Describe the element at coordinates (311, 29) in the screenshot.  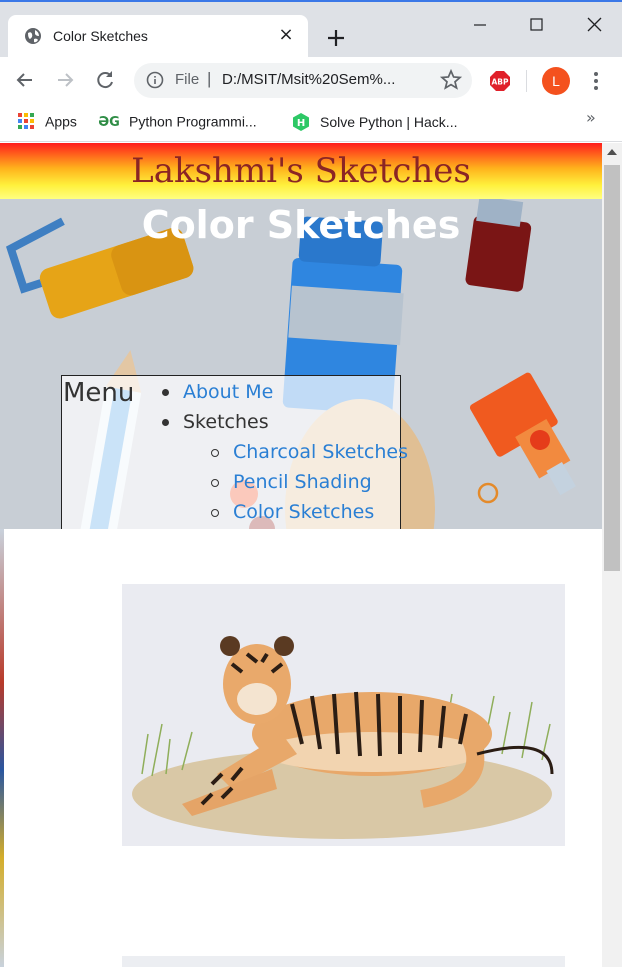
I see `tab-strip: Color Sketches ×` at that location.